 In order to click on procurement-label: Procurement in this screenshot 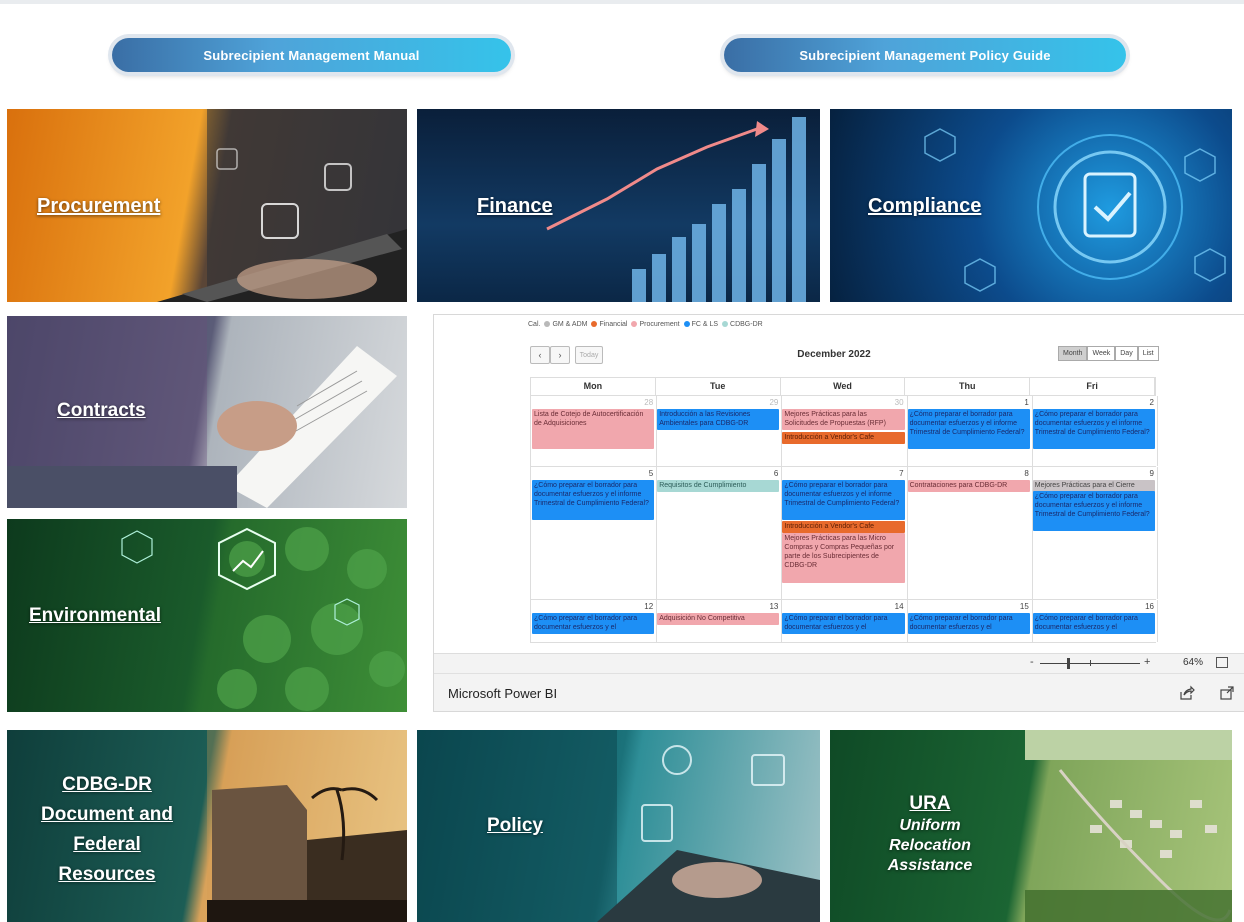, I will do `click(98, 206)`.